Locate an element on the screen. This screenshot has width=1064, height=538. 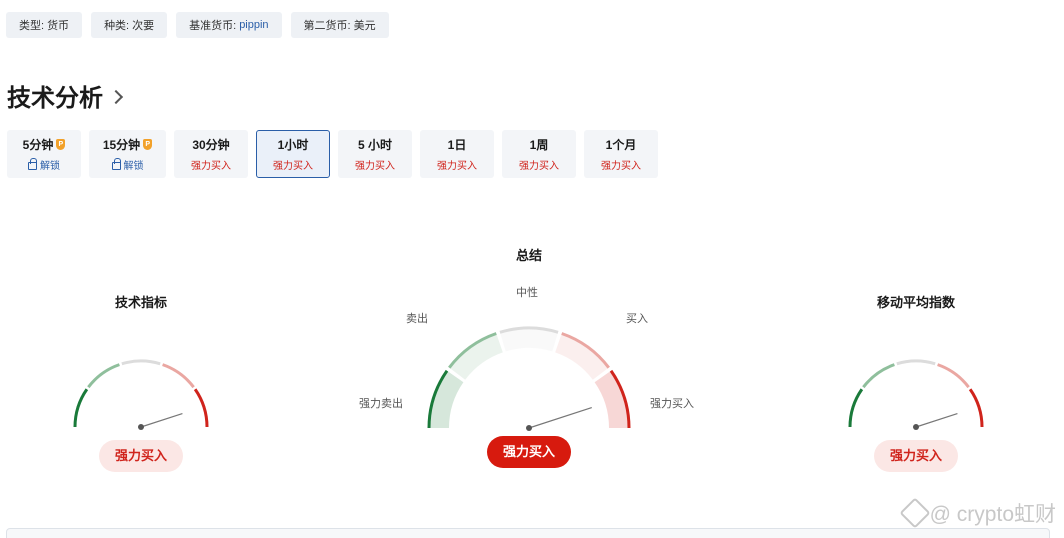
gauge-label-buy: 买入 is located at coordinates (637, 319).